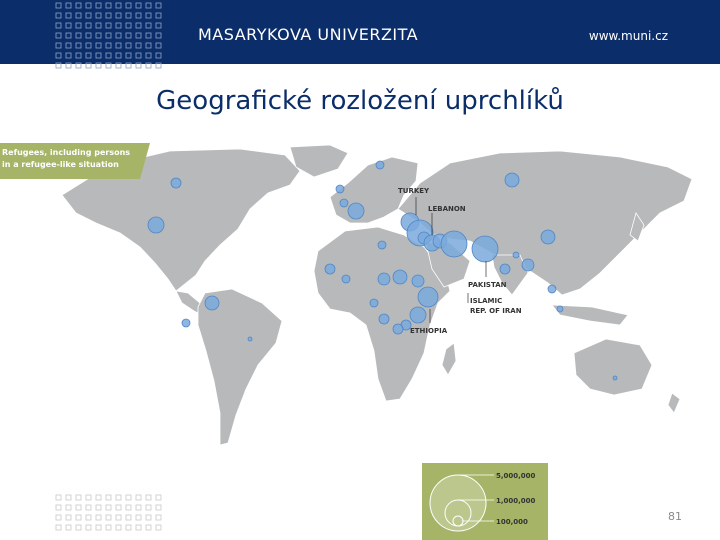 Image resolution: width=720 pixels, height=540 pixels. Describe the element at coordinates (560, 309) in the screenshot. I see `bubble-malaysia` at that location.